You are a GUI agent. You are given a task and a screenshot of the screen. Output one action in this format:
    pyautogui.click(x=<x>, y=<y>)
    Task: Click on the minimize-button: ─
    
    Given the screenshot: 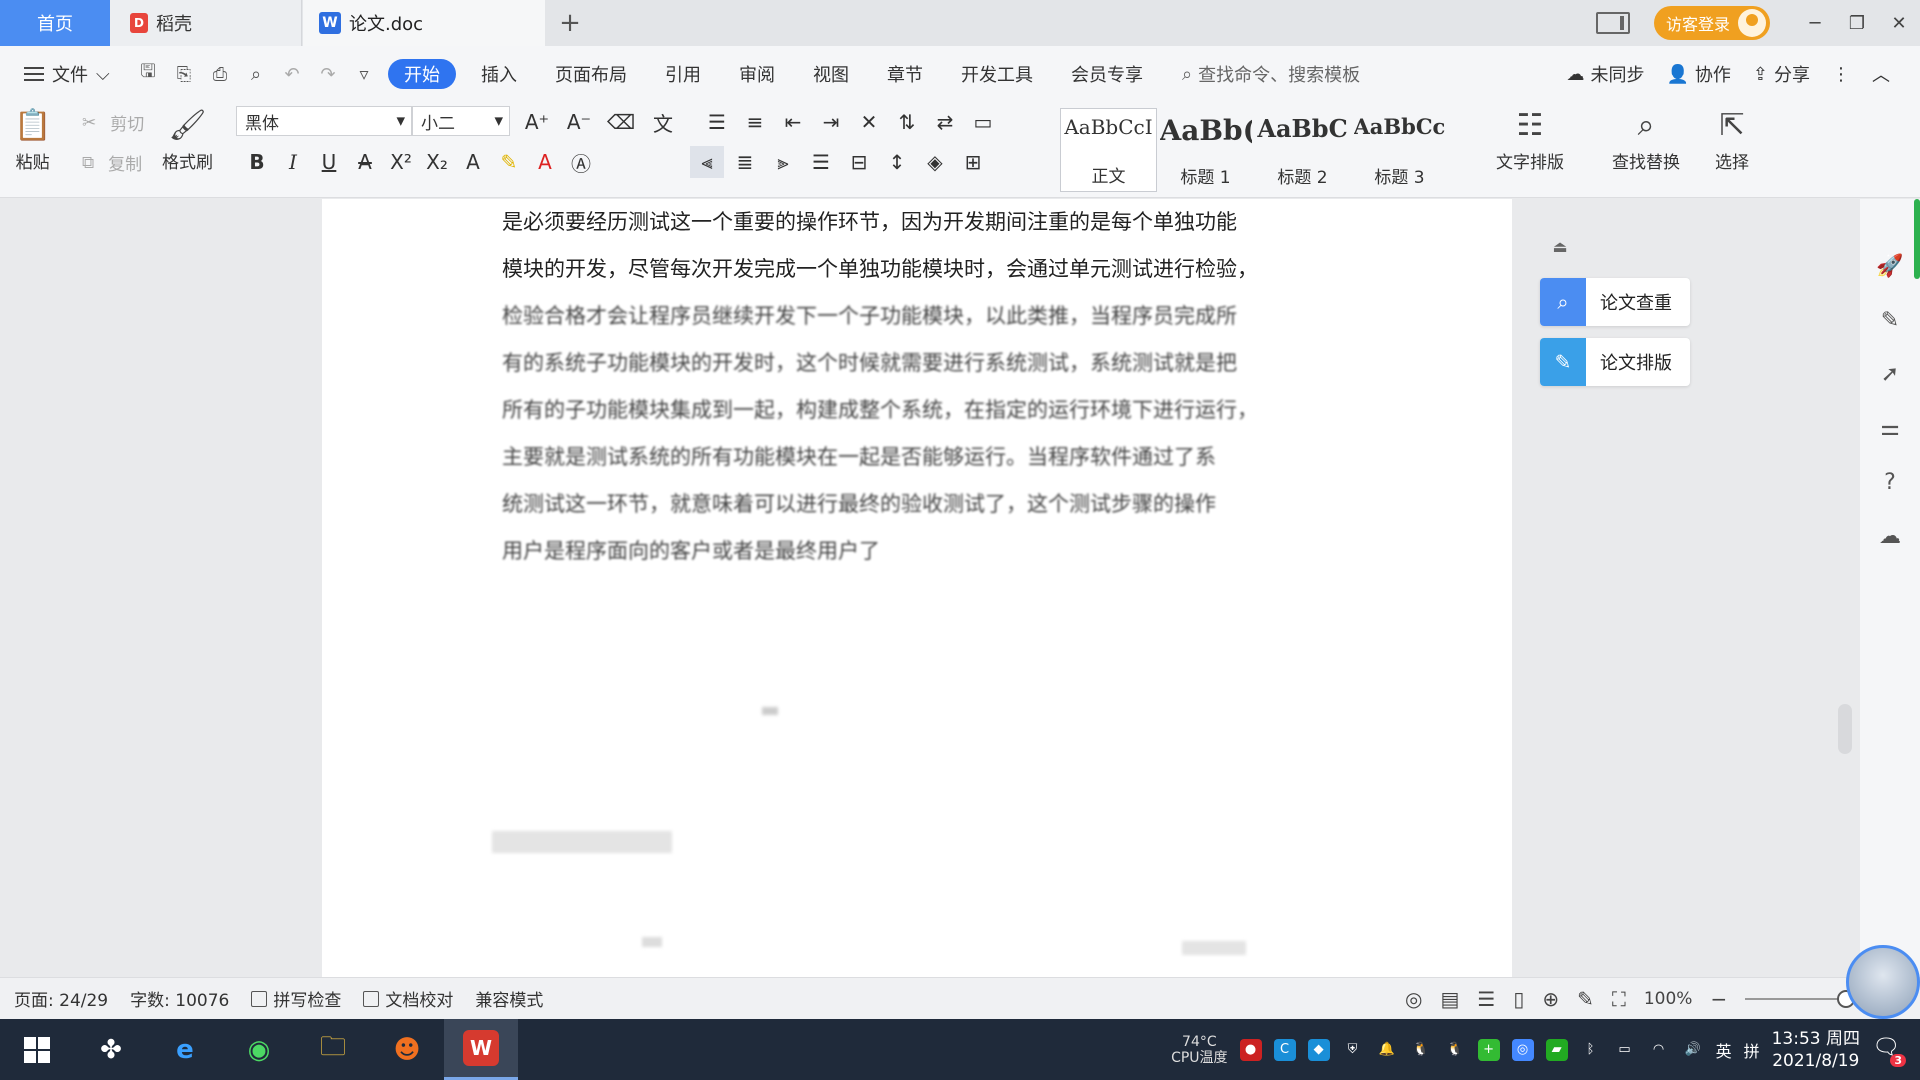 What is the action you would take?
    pyautogui.click(x=1815, y=23)
    